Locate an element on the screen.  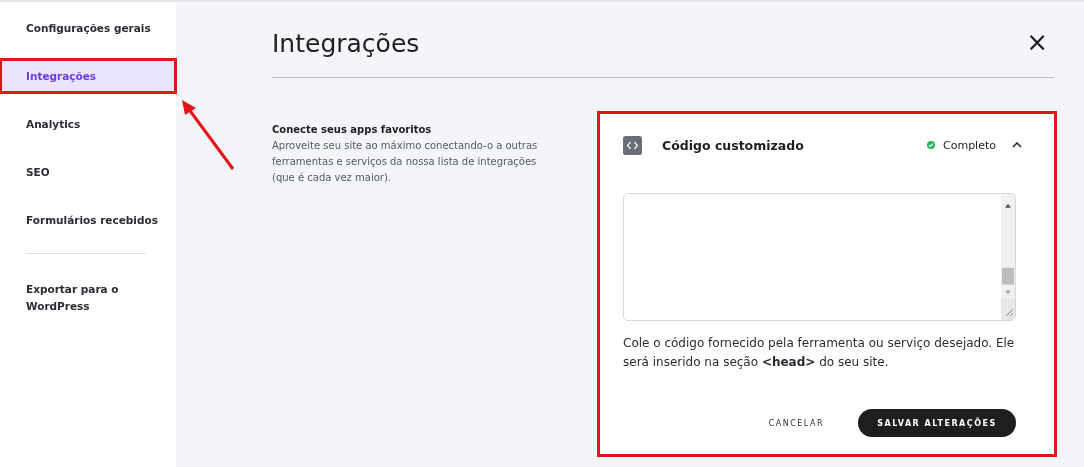
page-title: Integrações is located at coordinates (346, 43).